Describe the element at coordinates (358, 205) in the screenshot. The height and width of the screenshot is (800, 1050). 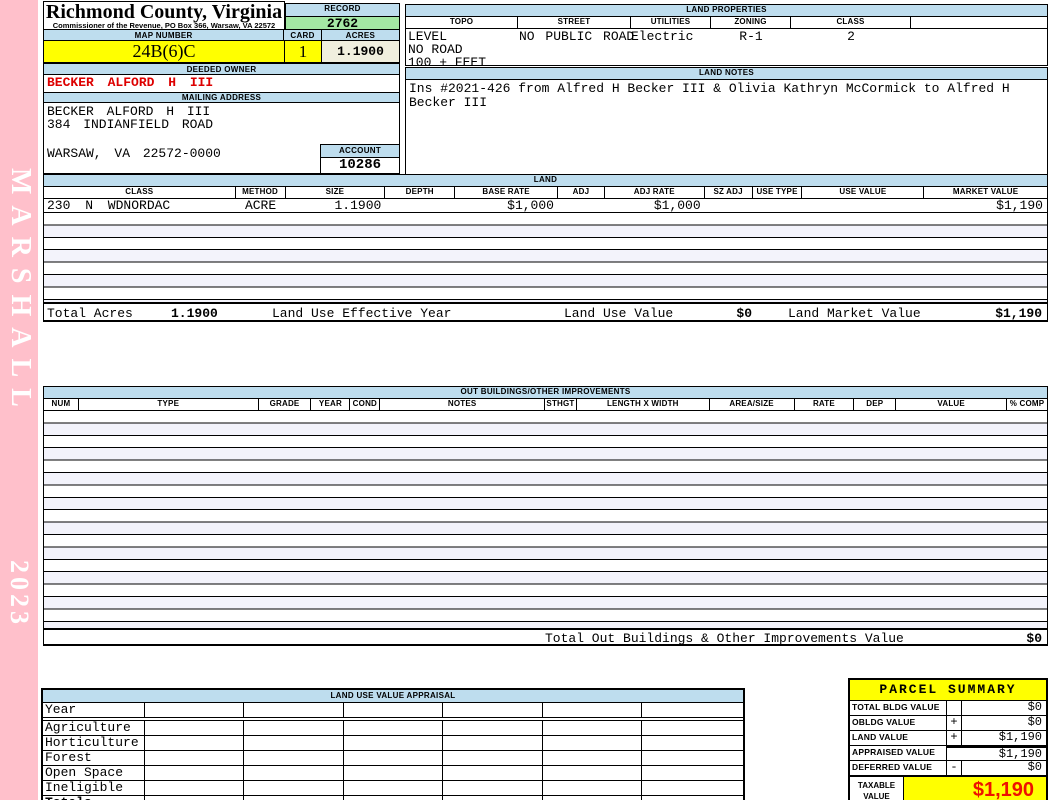
I see `land-size-value: 1.1900` at that location.